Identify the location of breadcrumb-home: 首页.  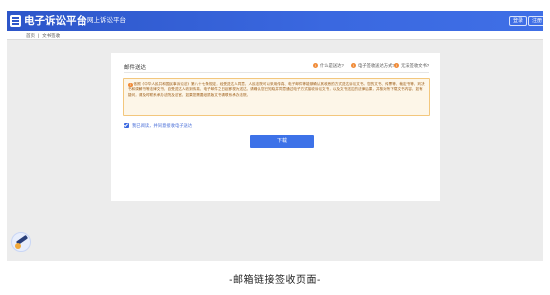
(30, 35).